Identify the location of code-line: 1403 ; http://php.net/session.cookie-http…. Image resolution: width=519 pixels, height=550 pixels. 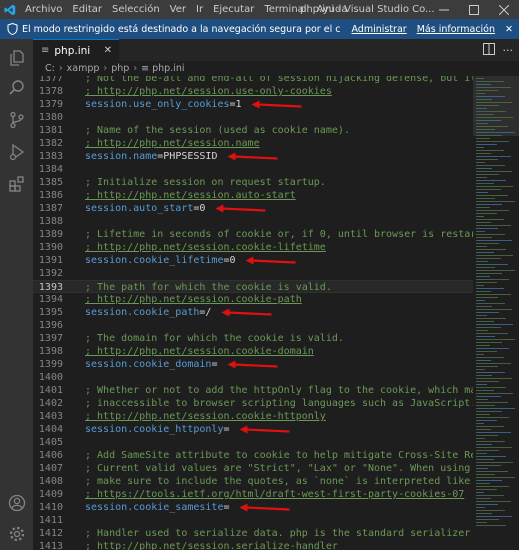
(253, 416).